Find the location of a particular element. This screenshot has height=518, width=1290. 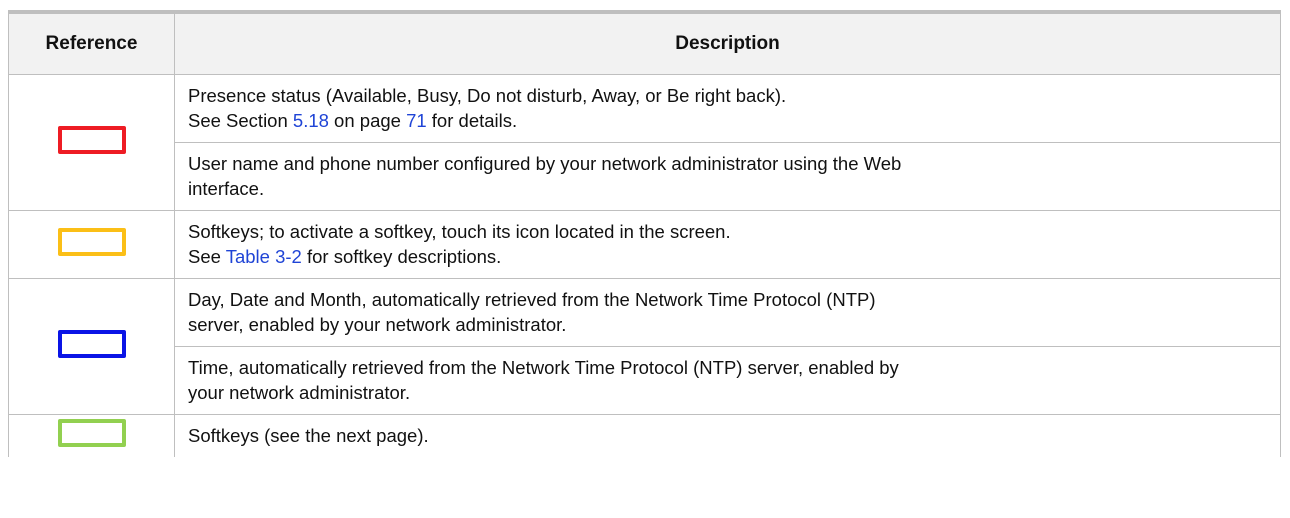

reference-cell-yellow is located at coordinates (91, 244).